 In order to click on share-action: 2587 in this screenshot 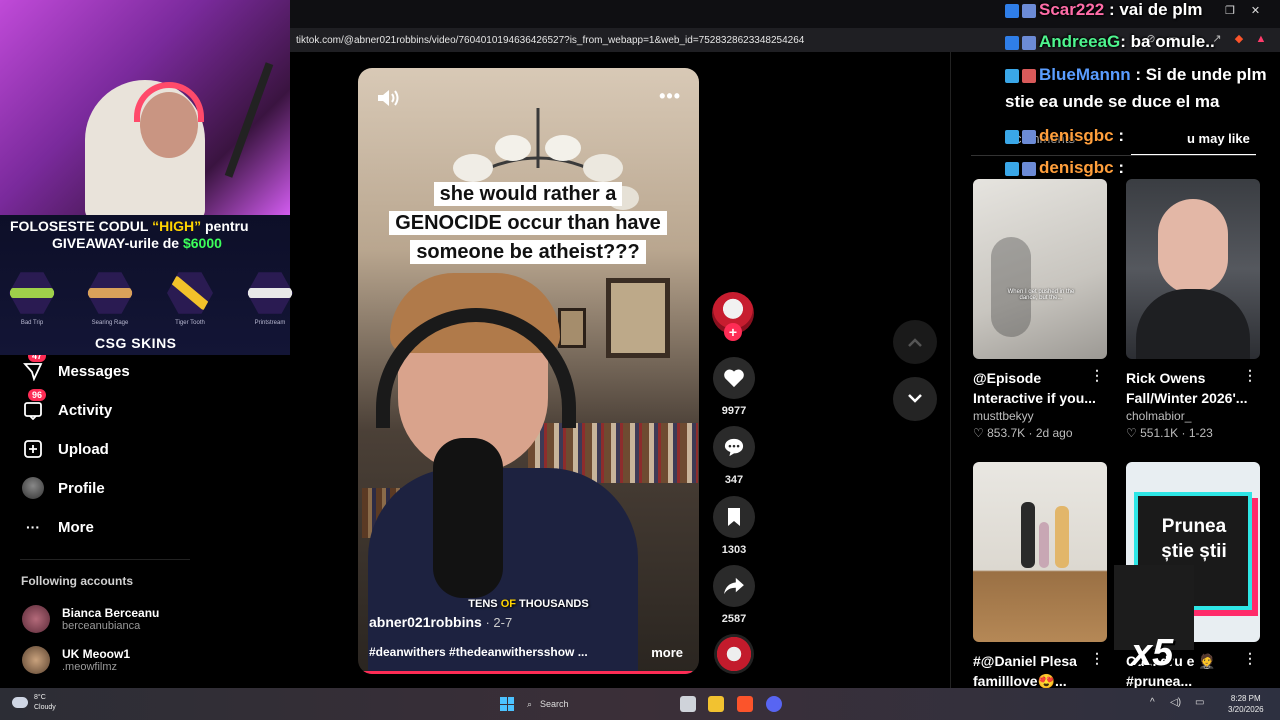, I will do `click(734, 595)`.